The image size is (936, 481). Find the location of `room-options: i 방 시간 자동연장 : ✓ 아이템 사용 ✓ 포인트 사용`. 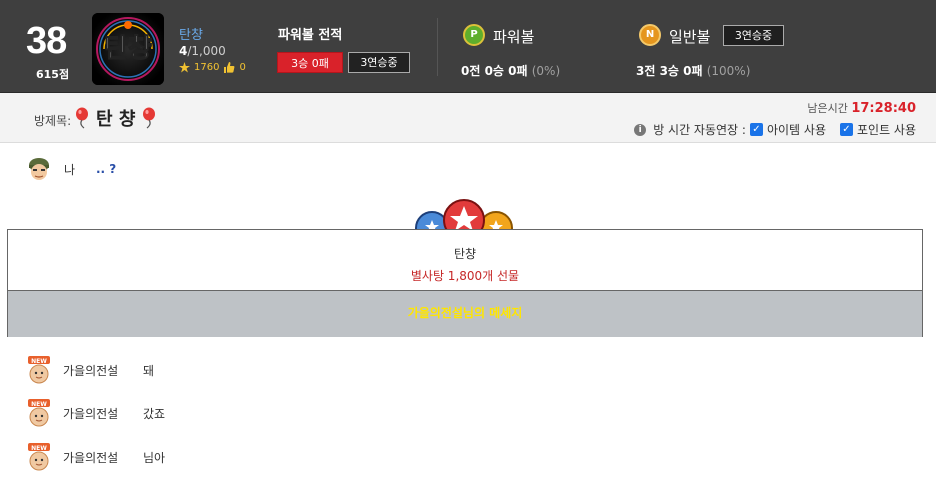

room-options: i 방 시간 자동연장 : ✓ 아이템 사용 ✓ 포인트 사용 is located at coordinates (775, 129).